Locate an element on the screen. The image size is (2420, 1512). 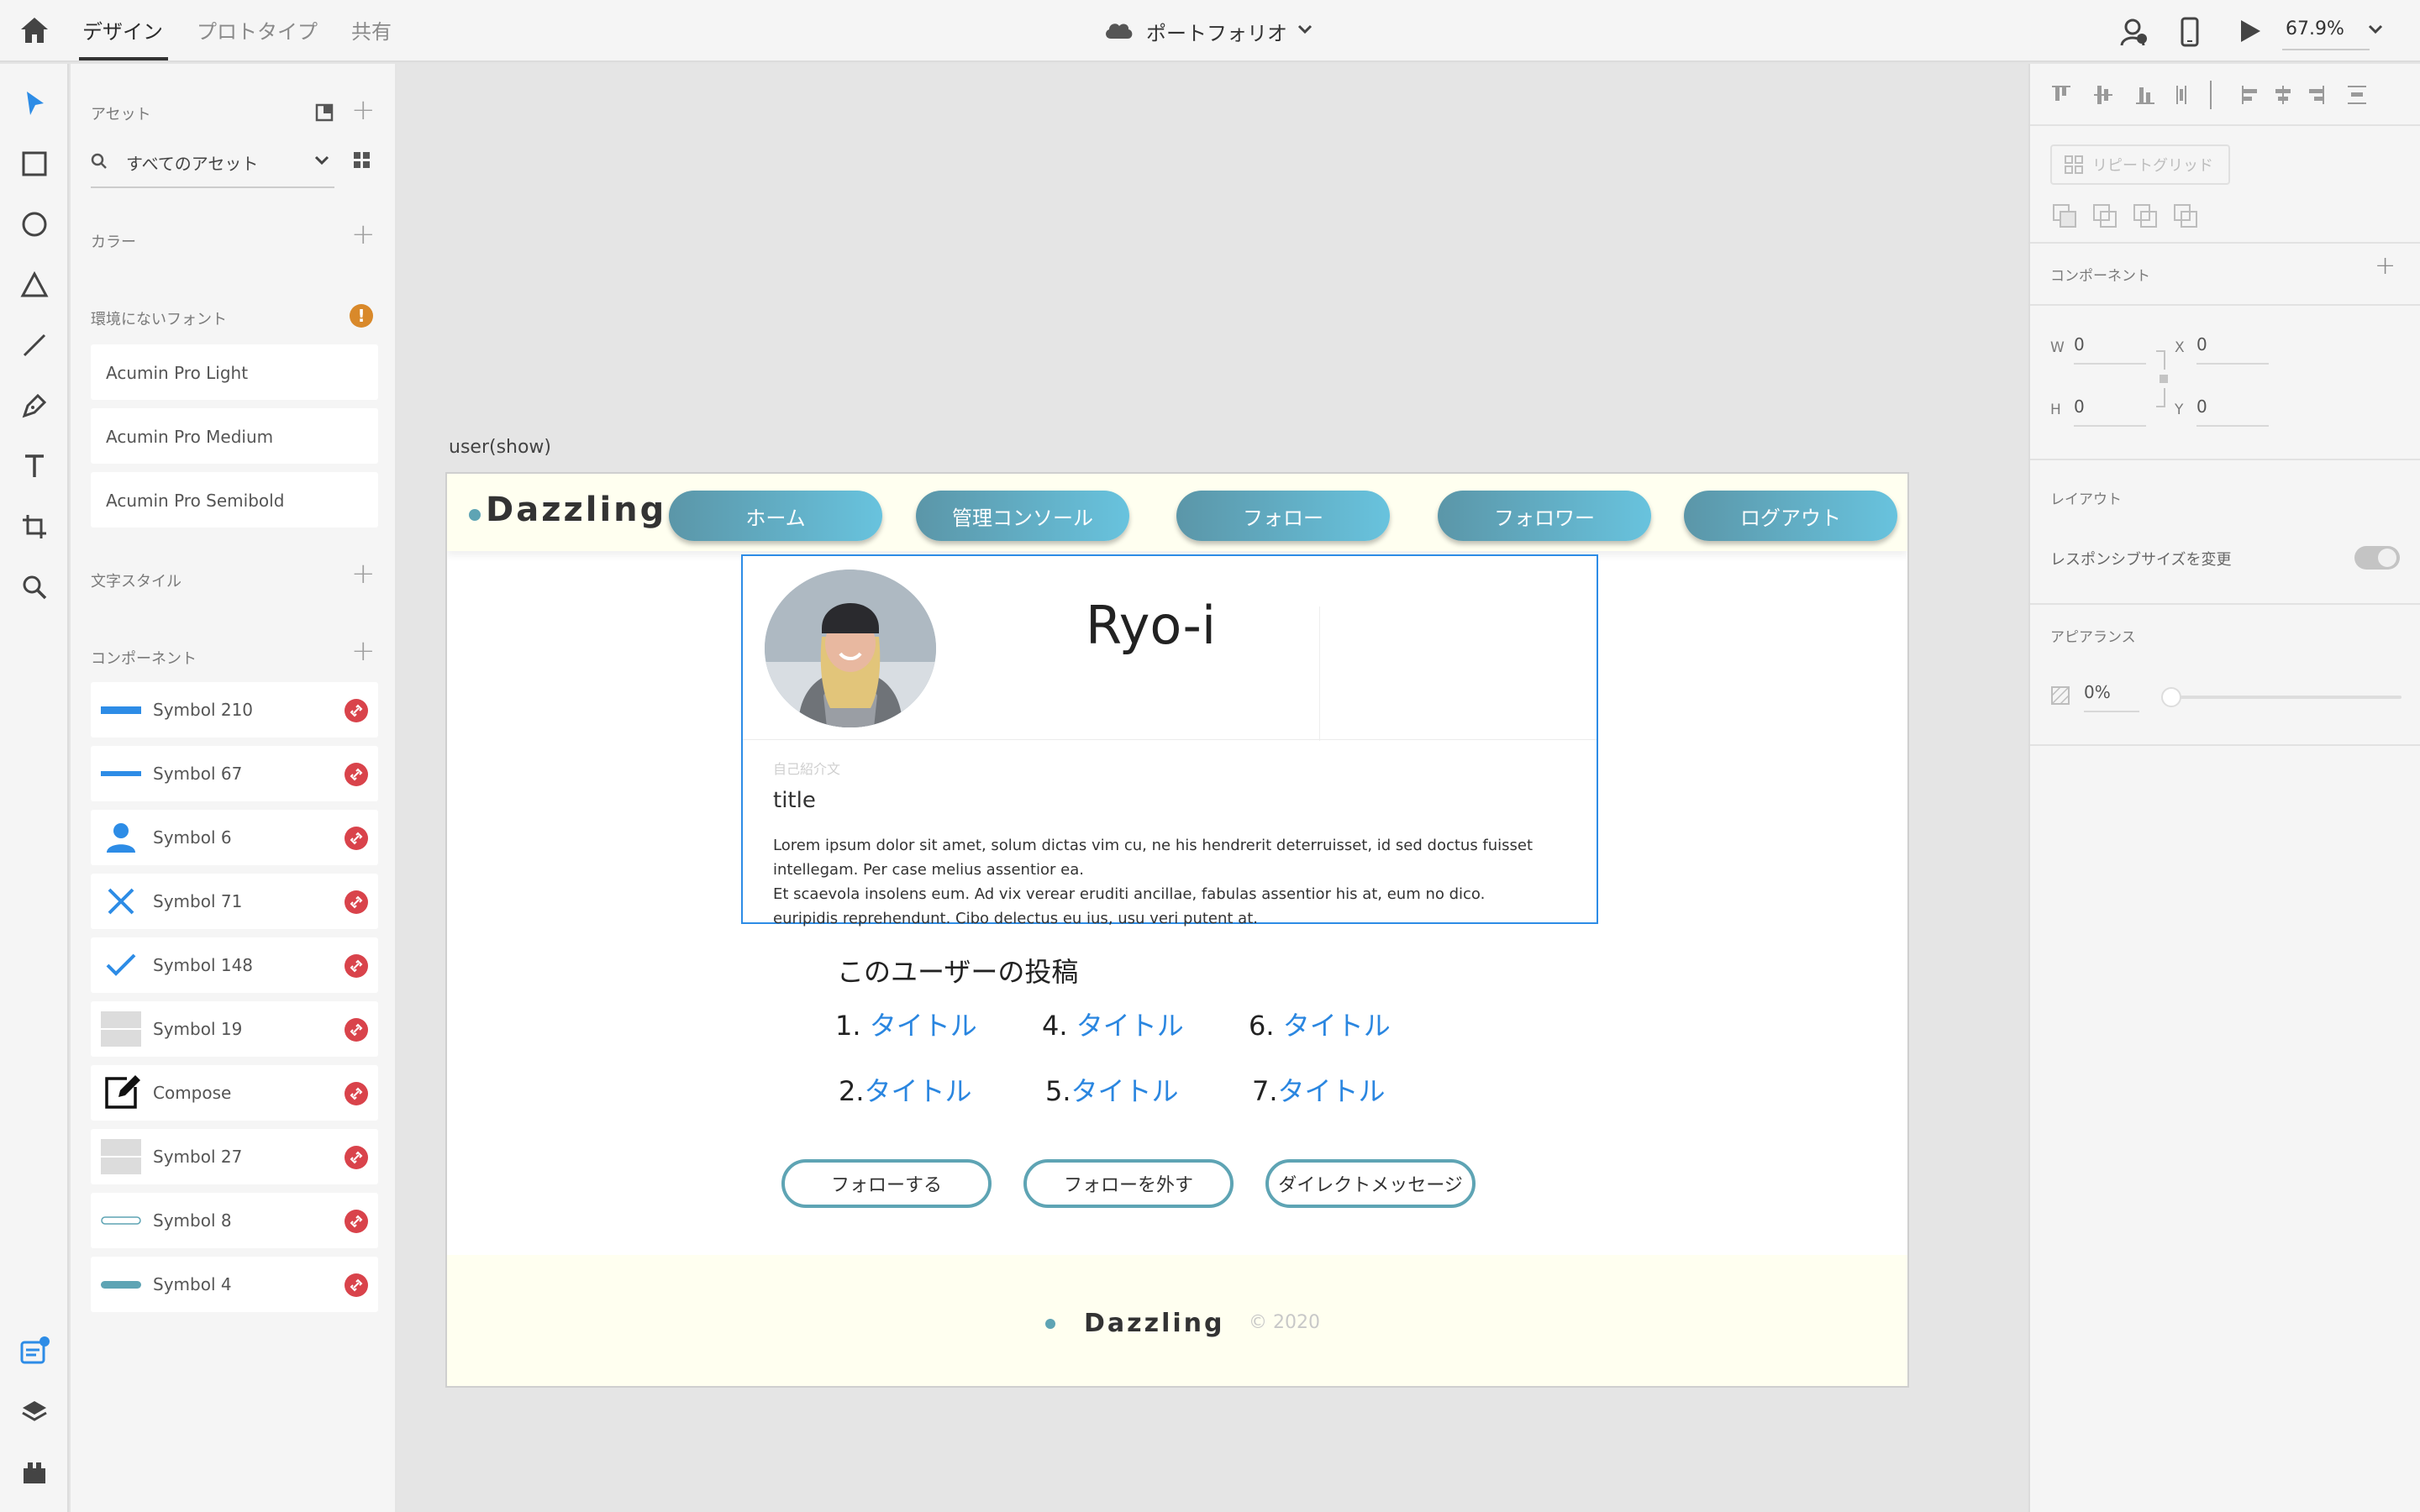
opacity-slider-thumb is located at coordinates (2171, 697).